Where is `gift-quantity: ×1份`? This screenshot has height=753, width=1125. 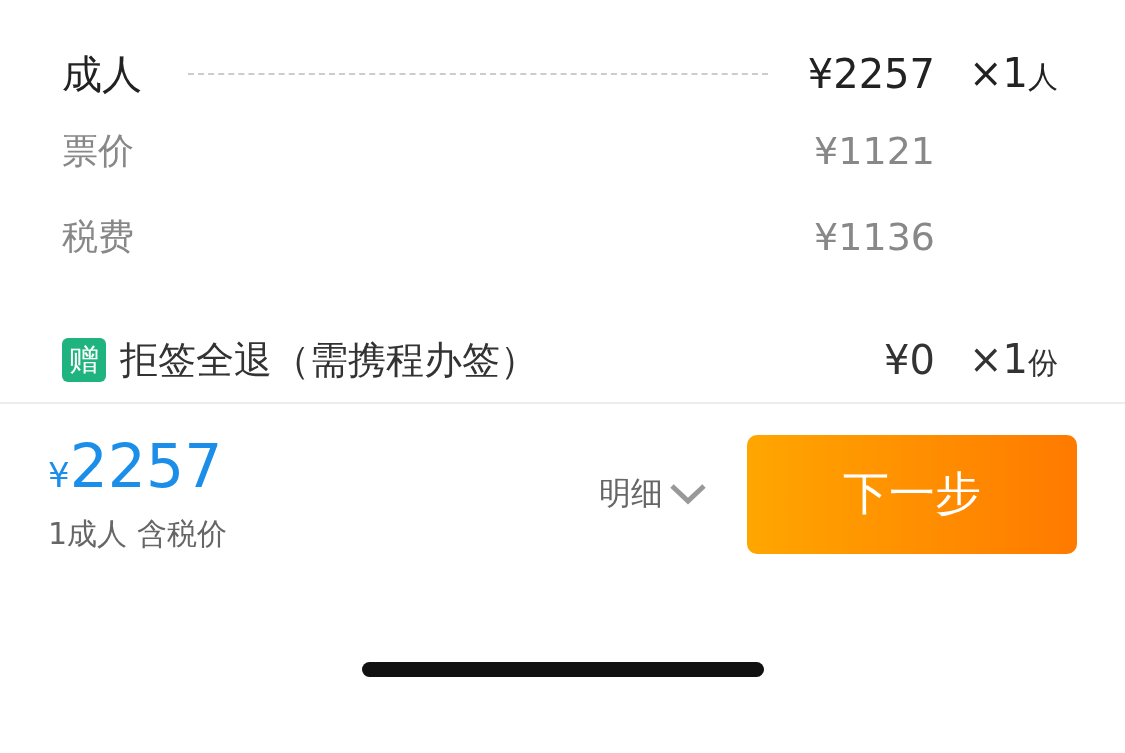 gift-quantity: ×1份 is located at coordinates (1013, 360).